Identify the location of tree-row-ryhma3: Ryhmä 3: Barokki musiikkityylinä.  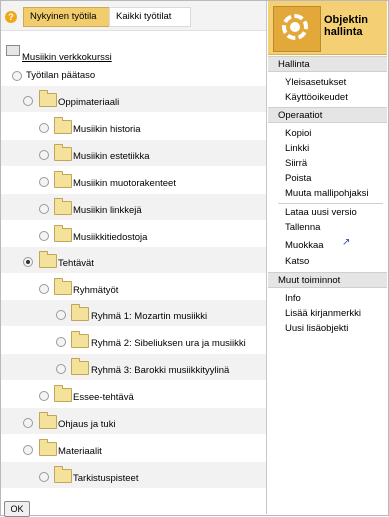
(133, 367).